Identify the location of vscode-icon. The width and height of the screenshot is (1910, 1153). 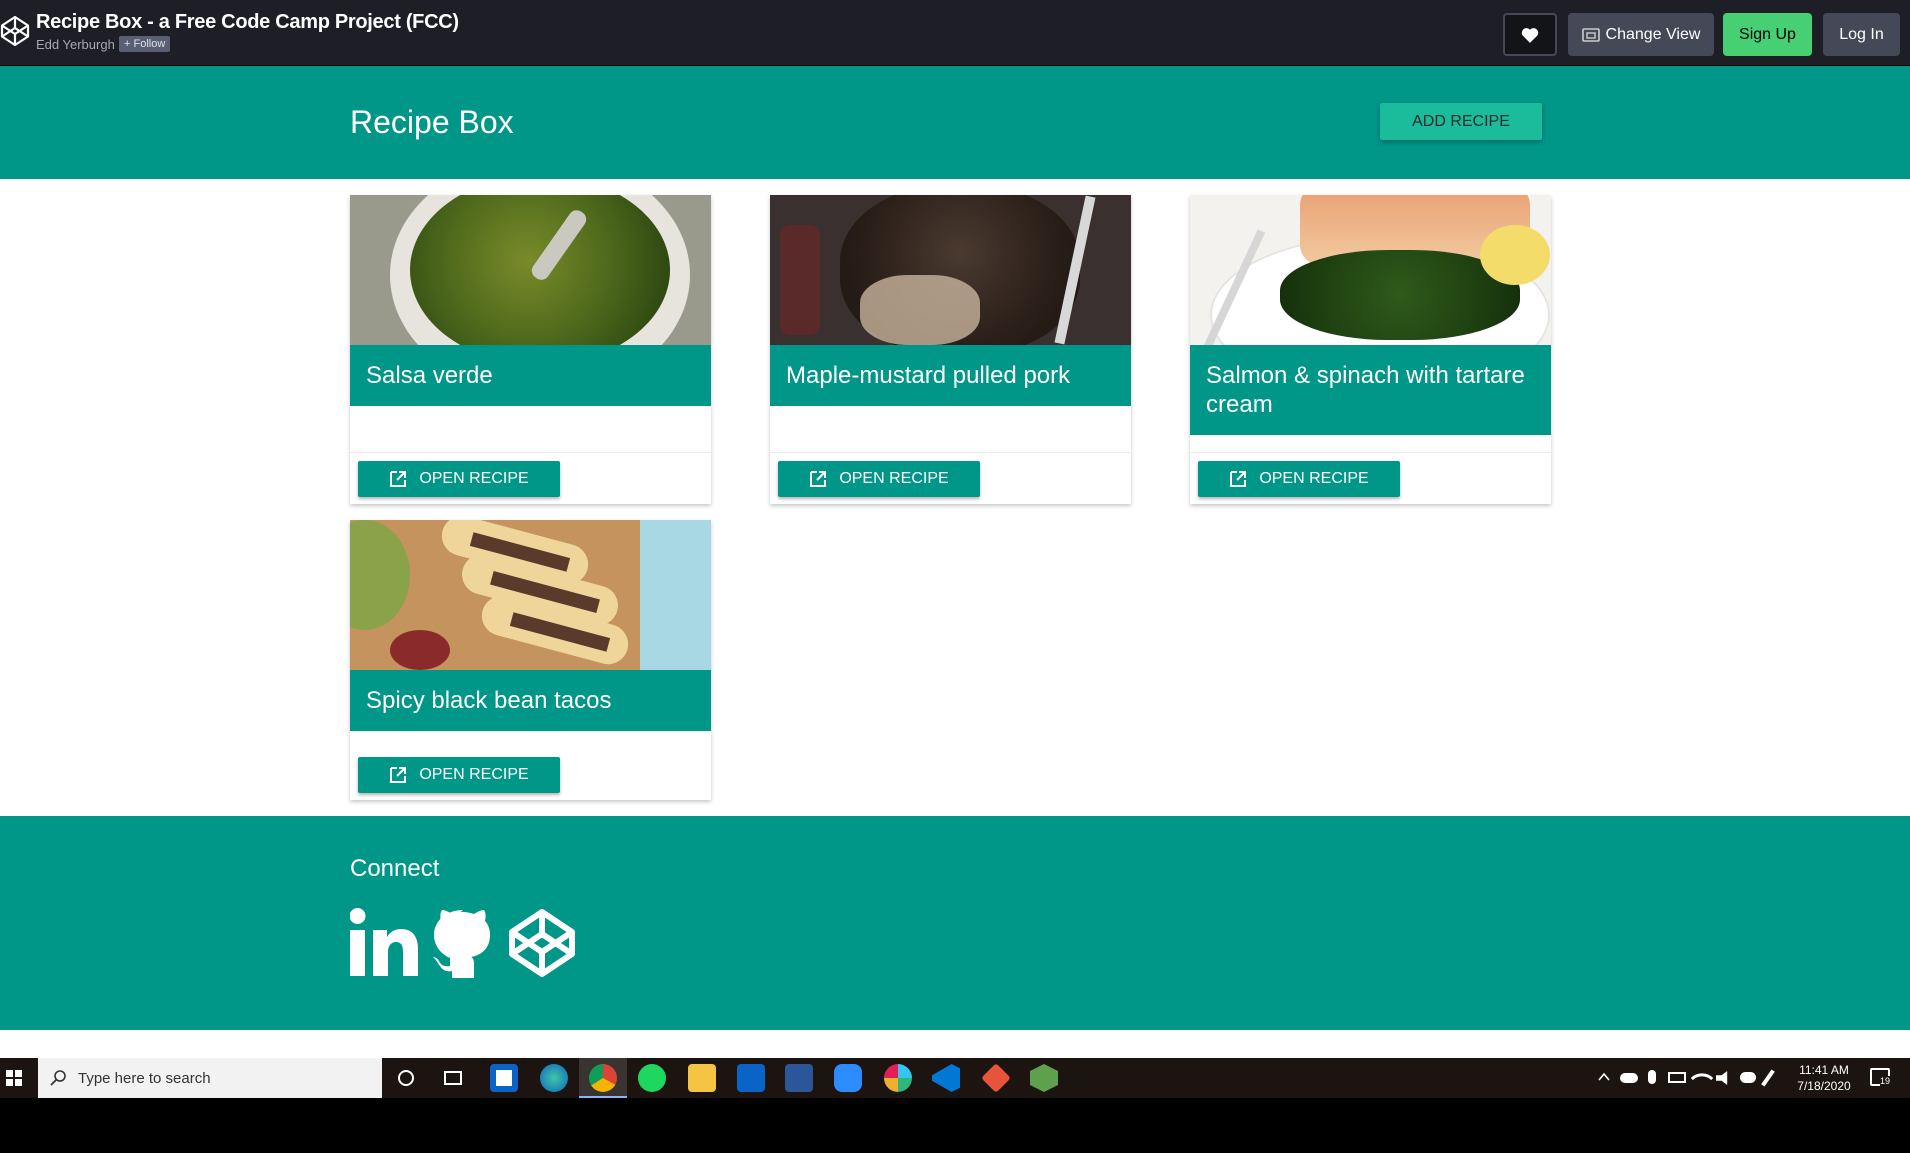
(946, 1078).